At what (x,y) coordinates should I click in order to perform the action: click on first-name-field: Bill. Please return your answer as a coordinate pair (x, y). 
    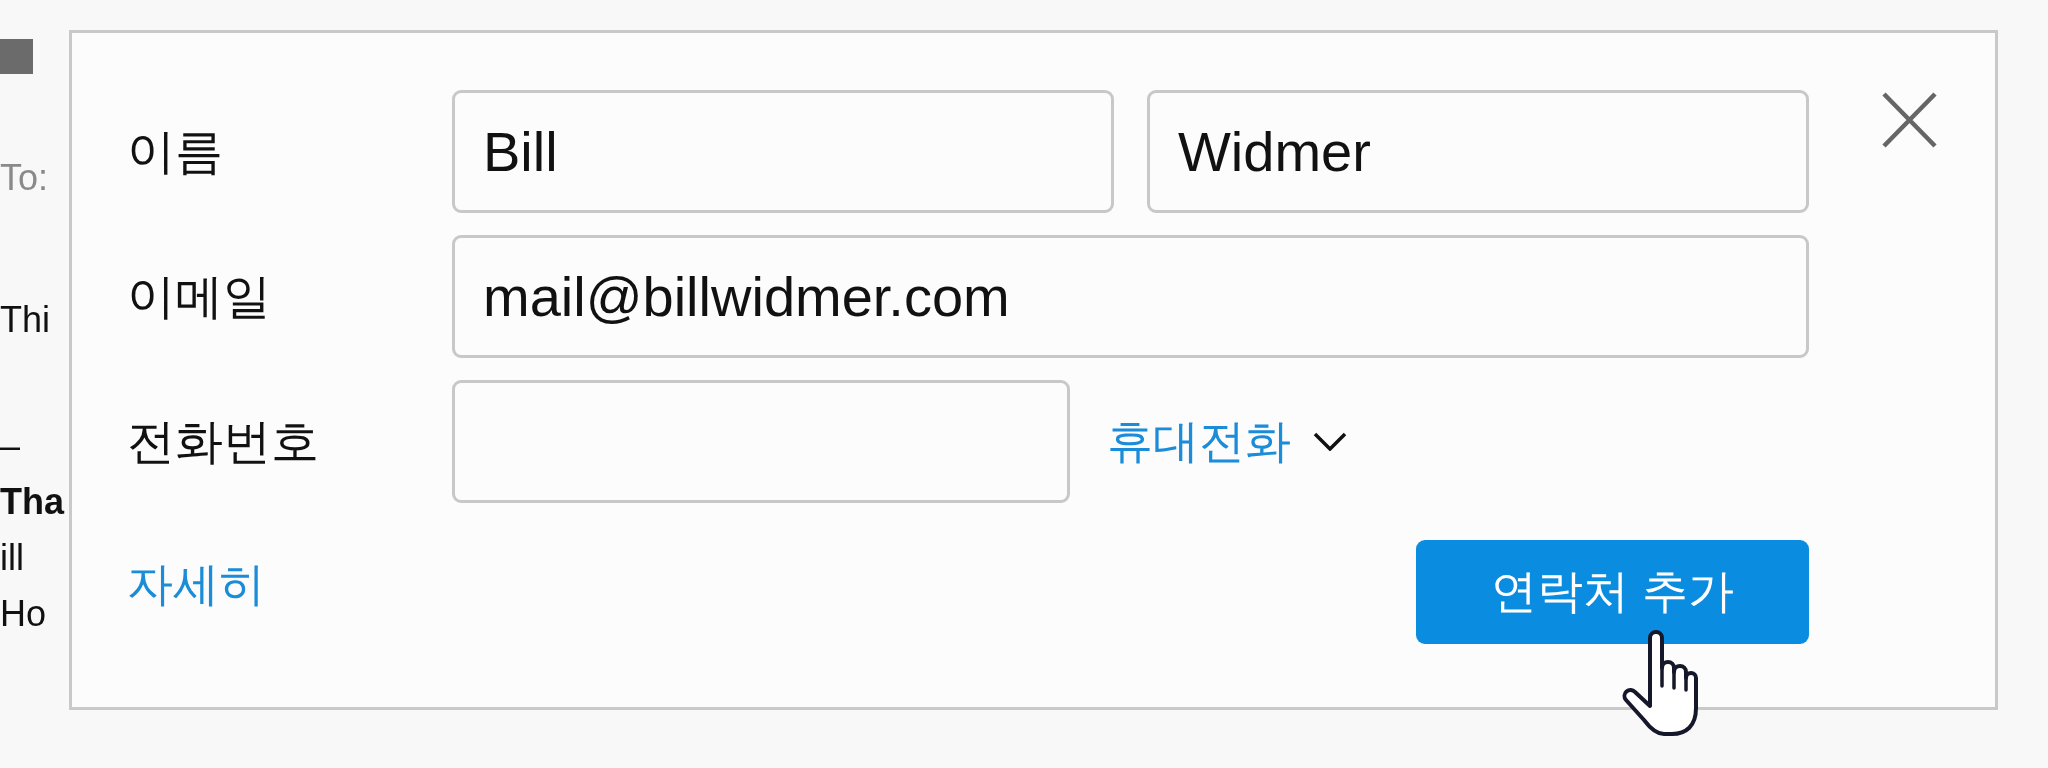
    Looking at the image, I should click on (783, 151).